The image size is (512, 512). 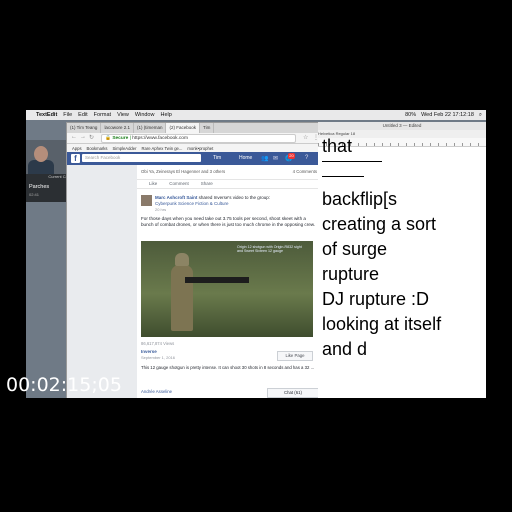 What do you see at coordinates (382, 324) in the screenshot?
I see `doc-line: looking at itself` at bounding box center [382, 324].